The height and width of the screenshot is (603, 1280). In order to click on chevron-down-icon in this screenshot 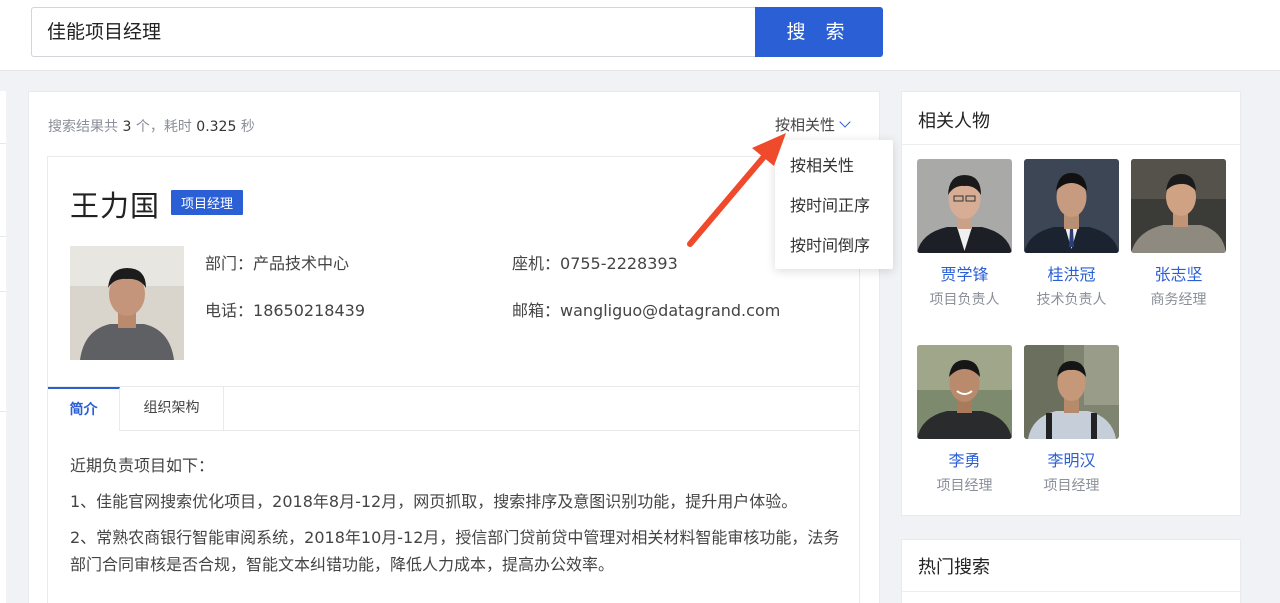, I will do `click(845, 122)`.